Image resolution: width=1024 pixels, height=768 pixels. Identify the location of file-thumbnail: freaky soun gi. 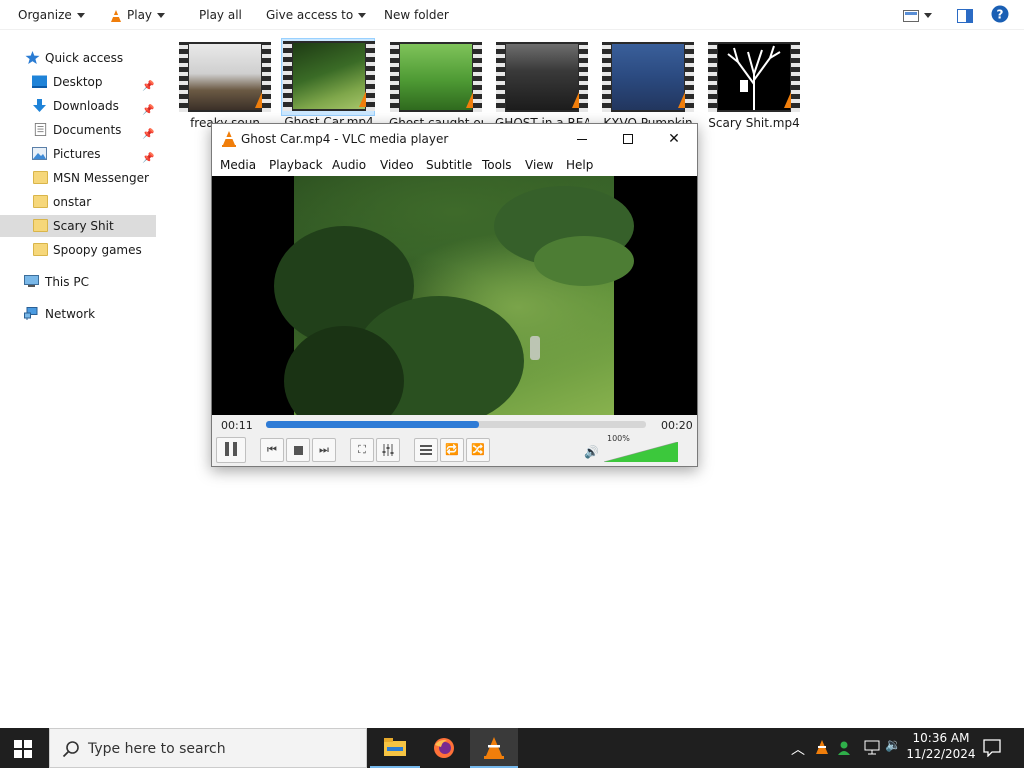
(225, 92).